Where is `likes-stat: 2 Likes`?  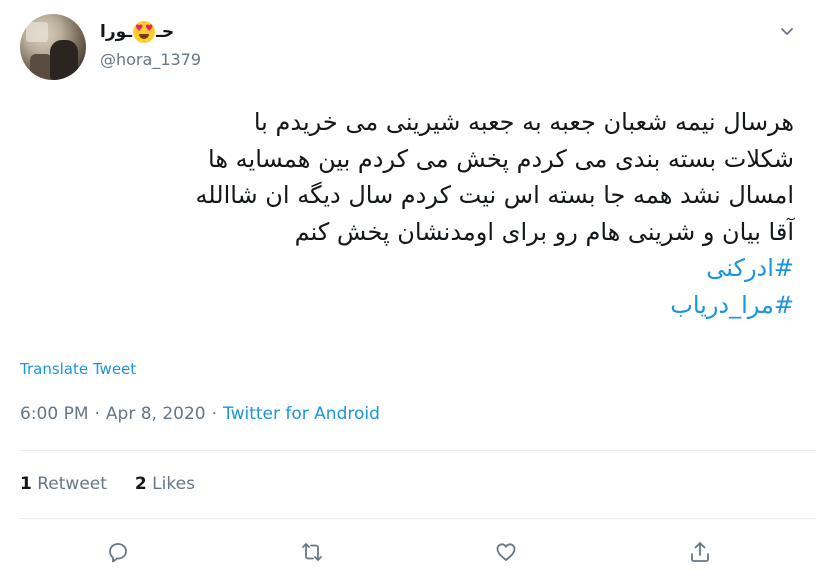 likes-stat: 2 Likes is located at coordinates (165, 484).